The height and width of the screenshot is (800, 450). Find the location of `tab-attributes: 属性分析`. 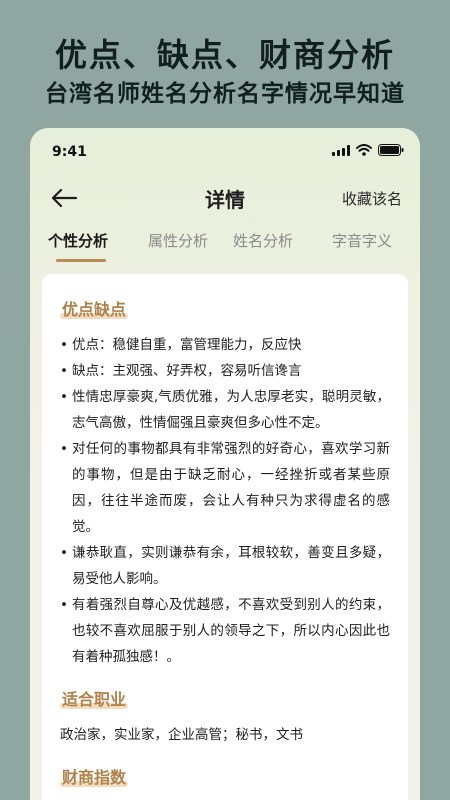

tab-attributes: 属性分析 is located at coordinates (178, 240).